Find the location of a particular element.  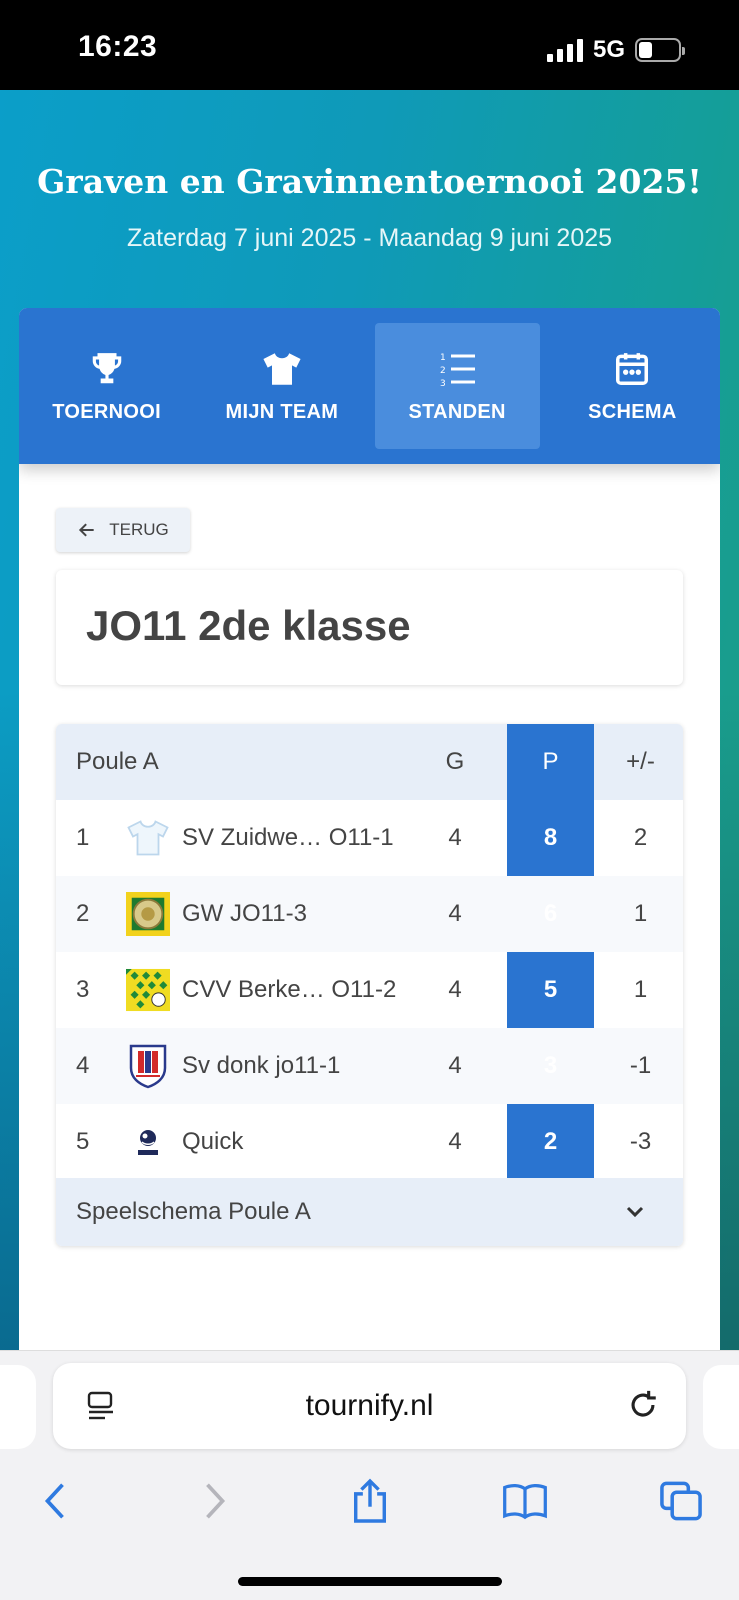

team-logo-shirt-icon is located at coordinates (148, 838).